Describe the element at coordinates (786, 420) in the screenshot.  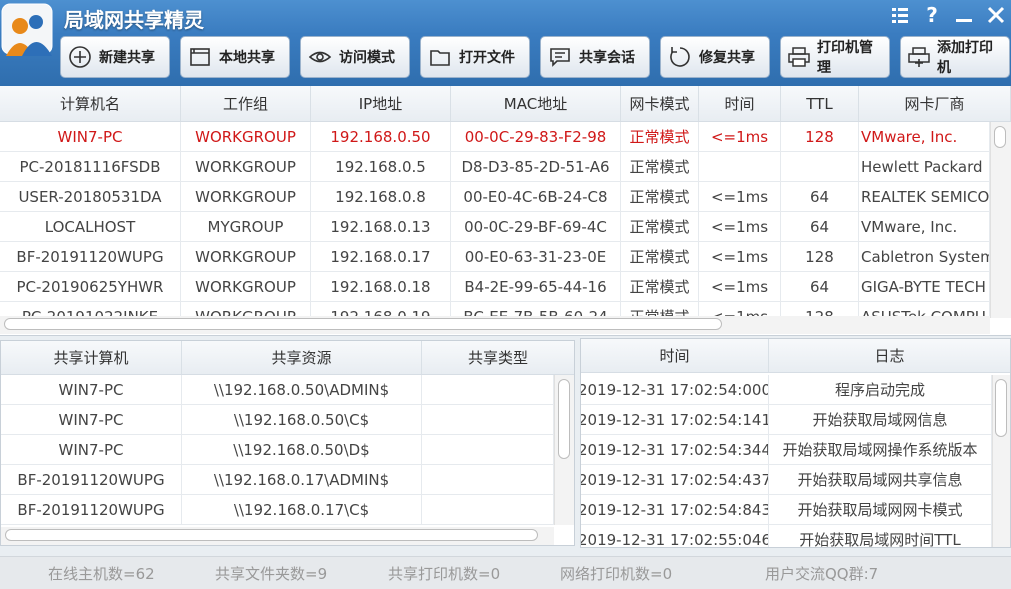
I see `table-row: 2019-12-31 17:02:54:141 开始获取局域网信息` at that location.